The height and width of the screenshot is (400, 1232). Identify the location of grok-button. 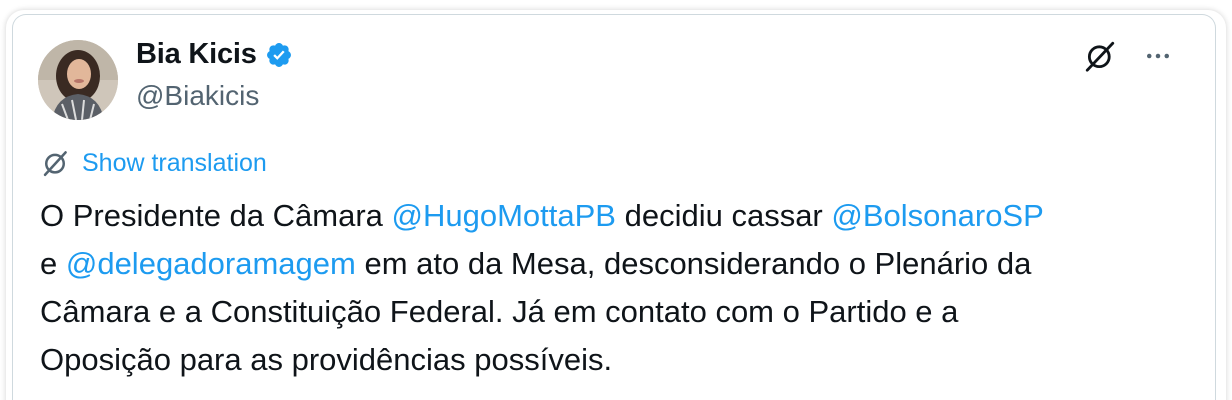
(1100, 56).